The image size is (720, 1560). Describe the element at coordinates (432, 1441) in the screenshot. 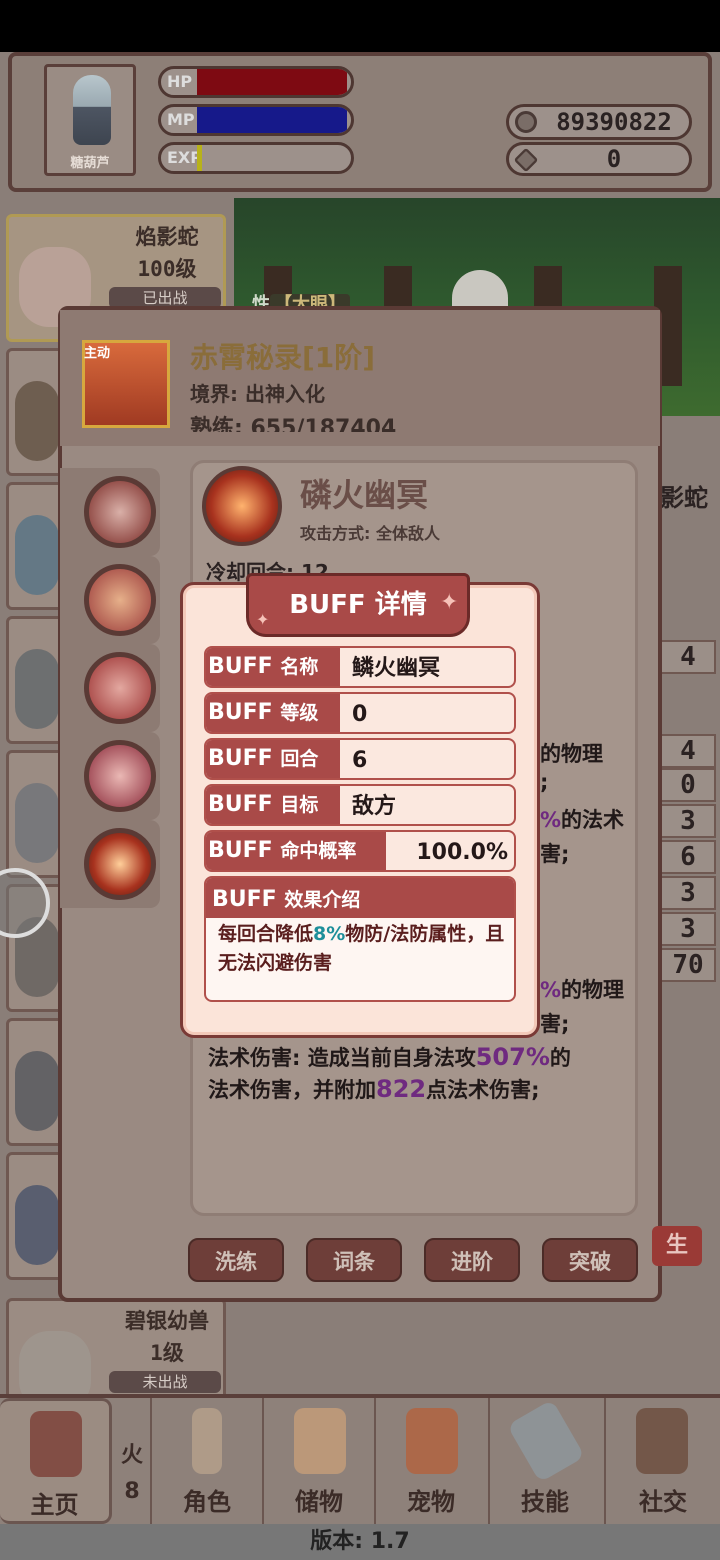

I see `fox-icon` at that location.